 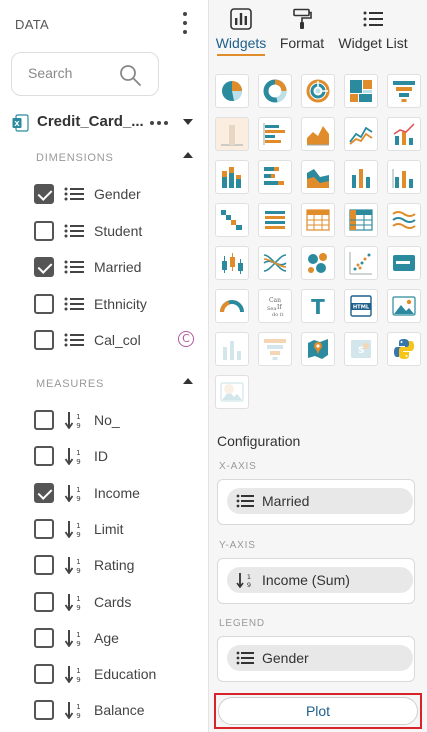 What do you see at coordinates (361, 263) in the screenshot?
I see `widget-button-scatter-plot` at bounding box center [361, 263].